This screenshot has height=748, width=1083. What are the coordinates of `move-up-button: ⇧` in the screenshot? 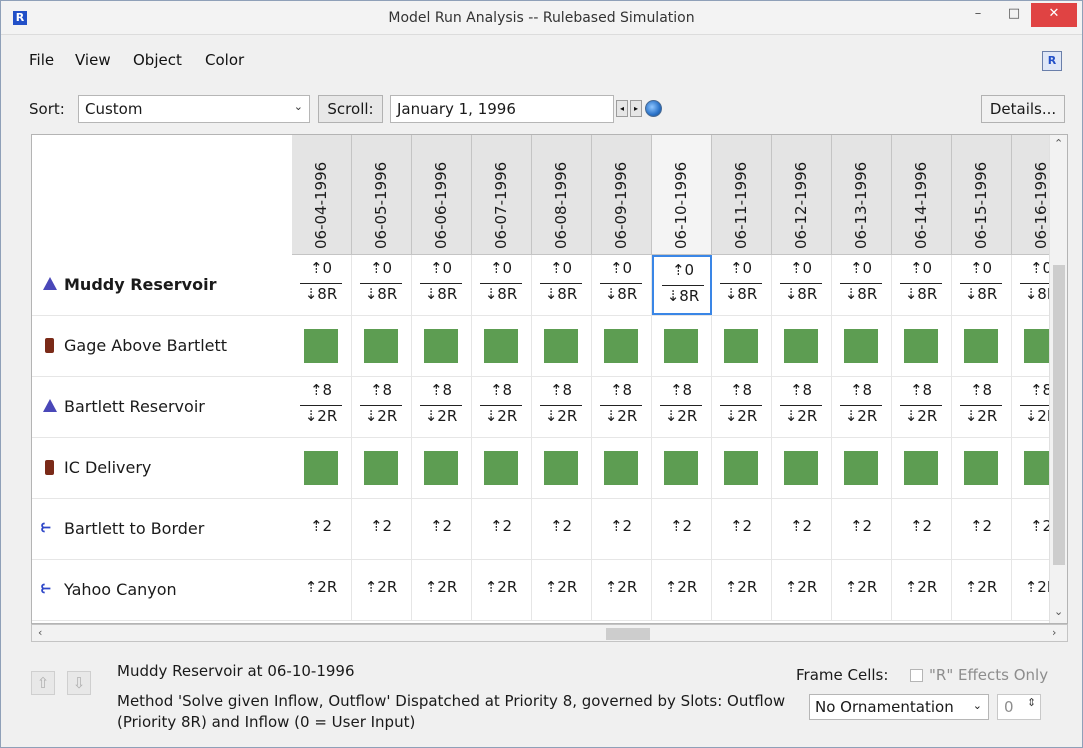 It's located at (43, 683).